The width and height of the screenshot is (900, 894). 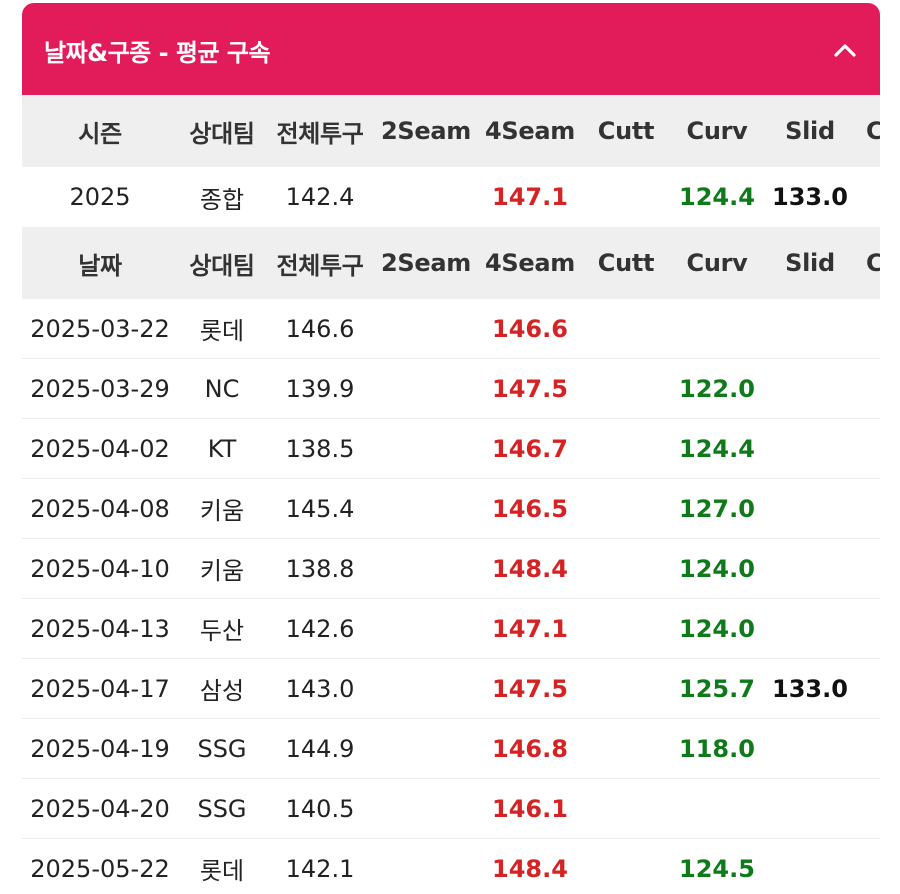 I want to click on opponent-cell: 삼성, so click(x=222, y=691).